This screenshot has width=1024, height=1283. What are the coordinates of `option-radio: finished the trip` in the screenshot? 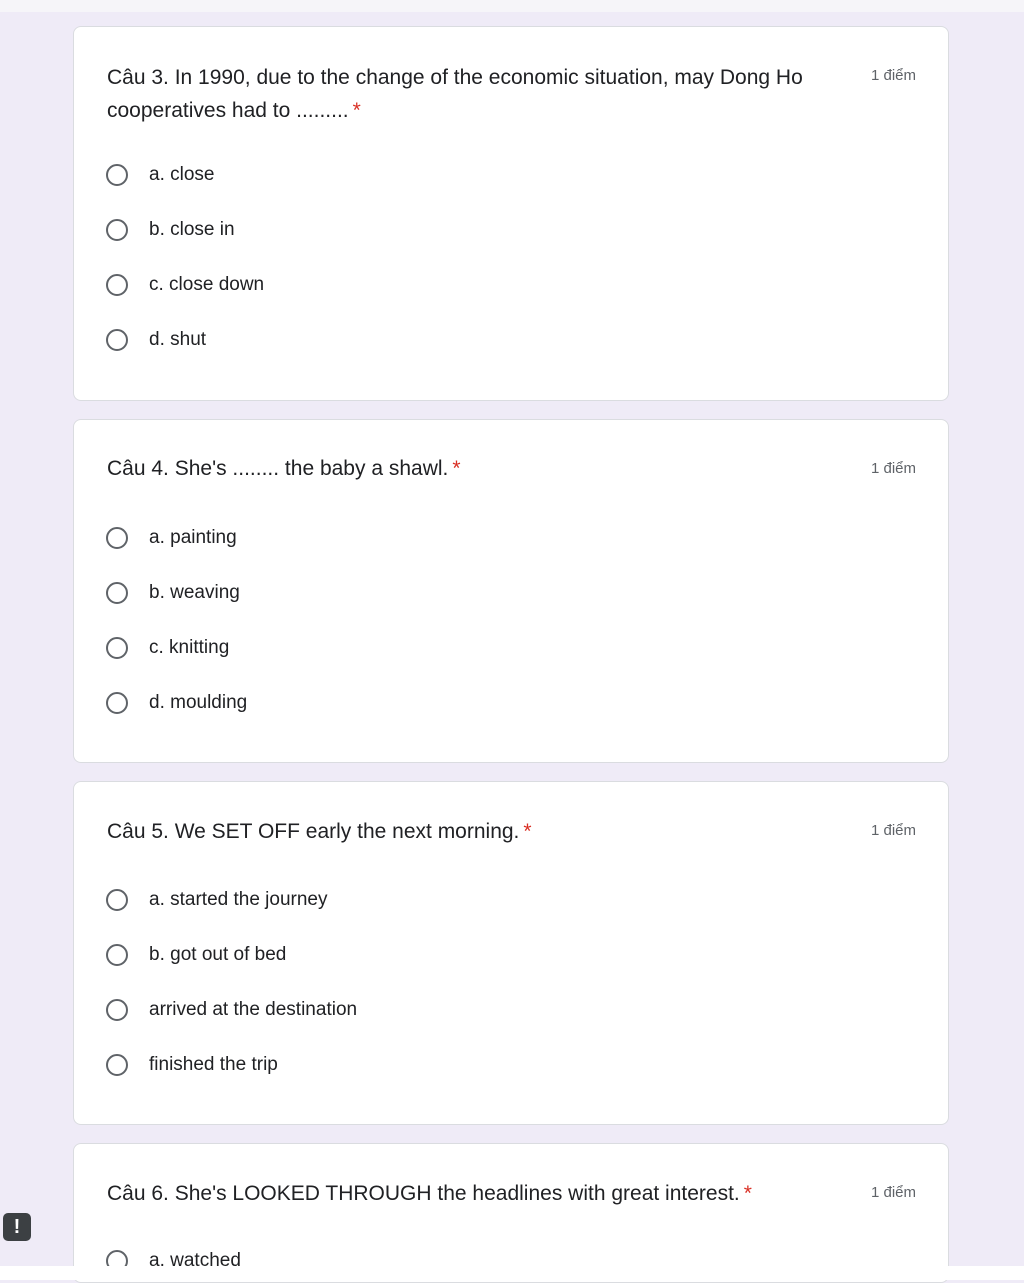 It's located at (192, 1065).